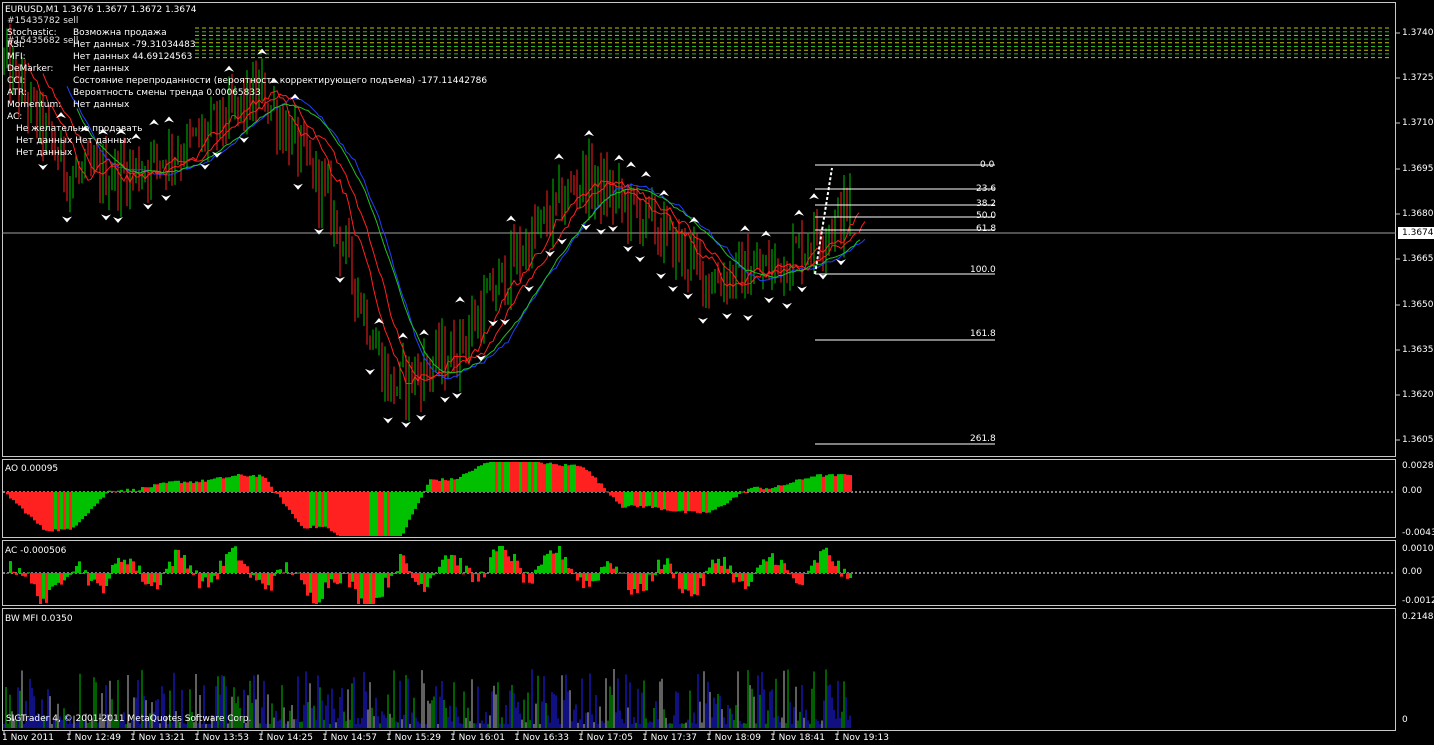 This screenshot has height=745, width=1434. I want to click on fibo-level-label: 61.8, so click(986, 229).